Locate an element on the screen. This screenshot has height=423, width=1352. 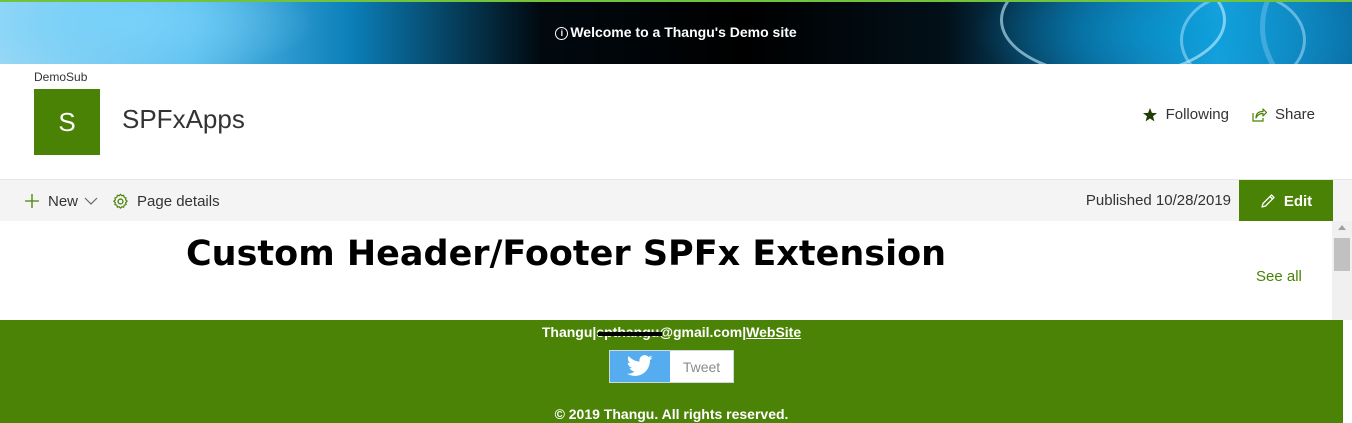
chevron-down-icon is located at coordinates (91, 201).